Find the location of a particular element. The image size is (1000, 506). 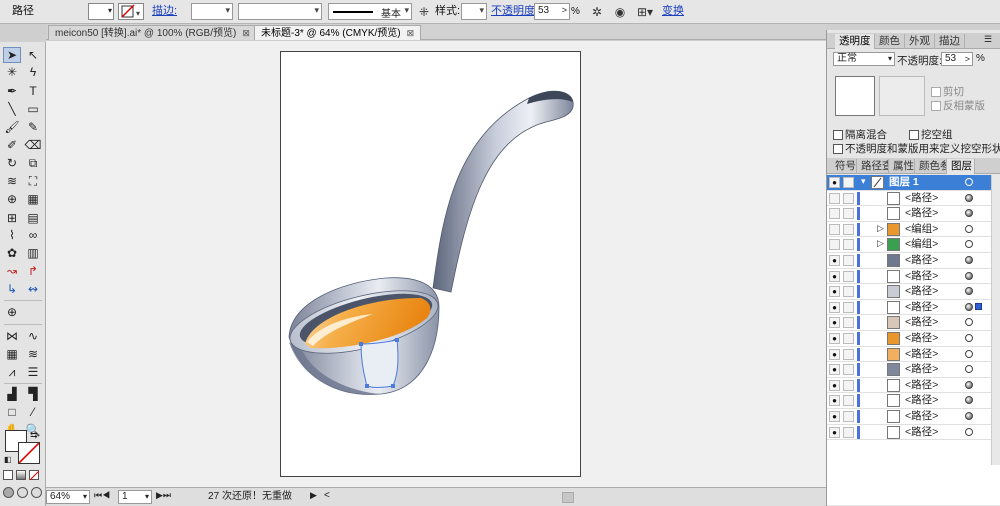

gradient-tool-icon: ▤ is located at coordinates (33, 218).